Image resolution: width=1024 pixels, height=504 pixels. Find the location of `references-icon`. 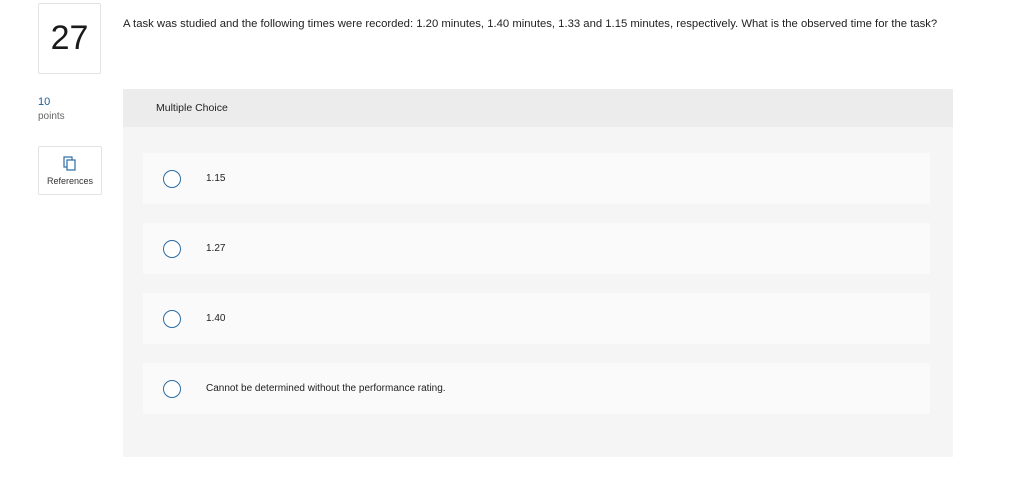

references-icon is located at coordinates (69, 163).